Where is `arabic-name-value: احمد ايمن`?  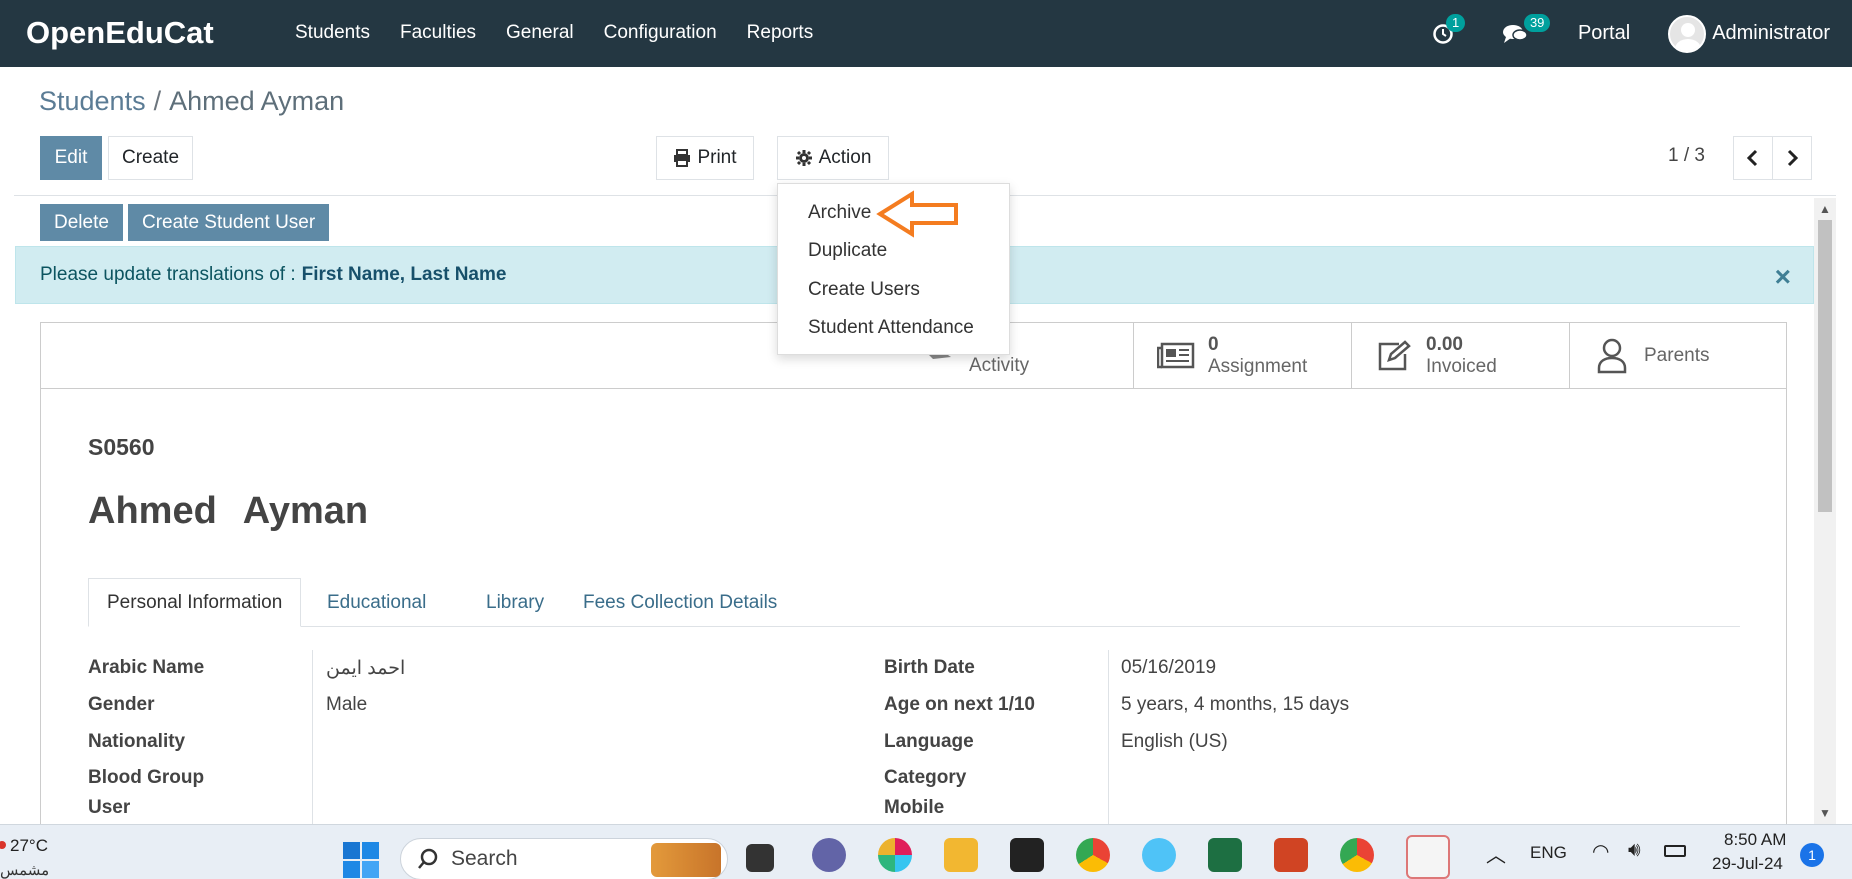 arabic-name-value: احمد ايمن is located at coordinates (365, 668).